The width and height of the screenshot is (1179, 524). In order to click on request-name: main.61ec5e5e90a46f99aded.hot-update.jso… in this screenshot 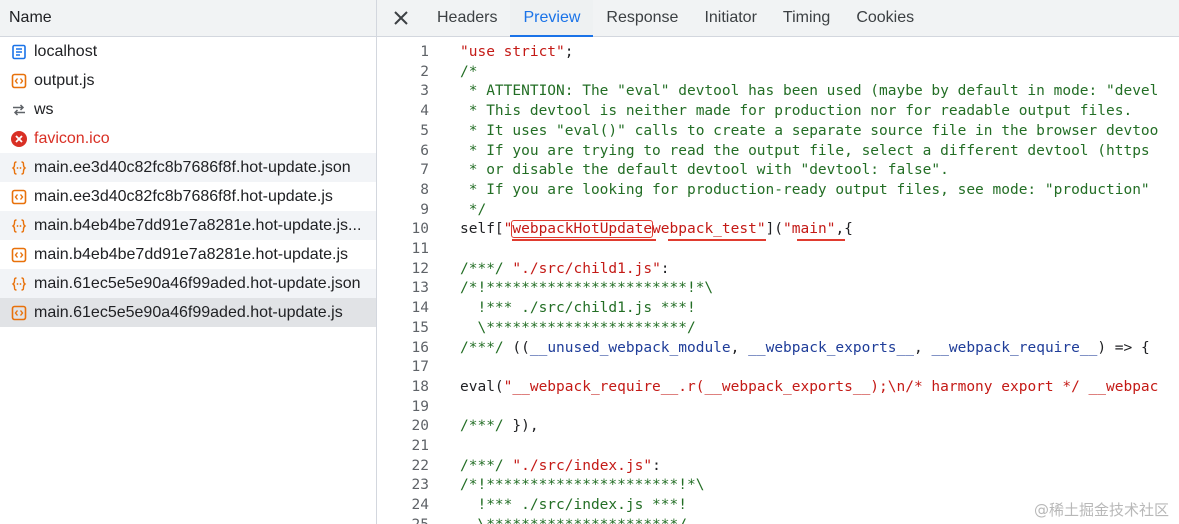, I will do `click(197, 283)`.